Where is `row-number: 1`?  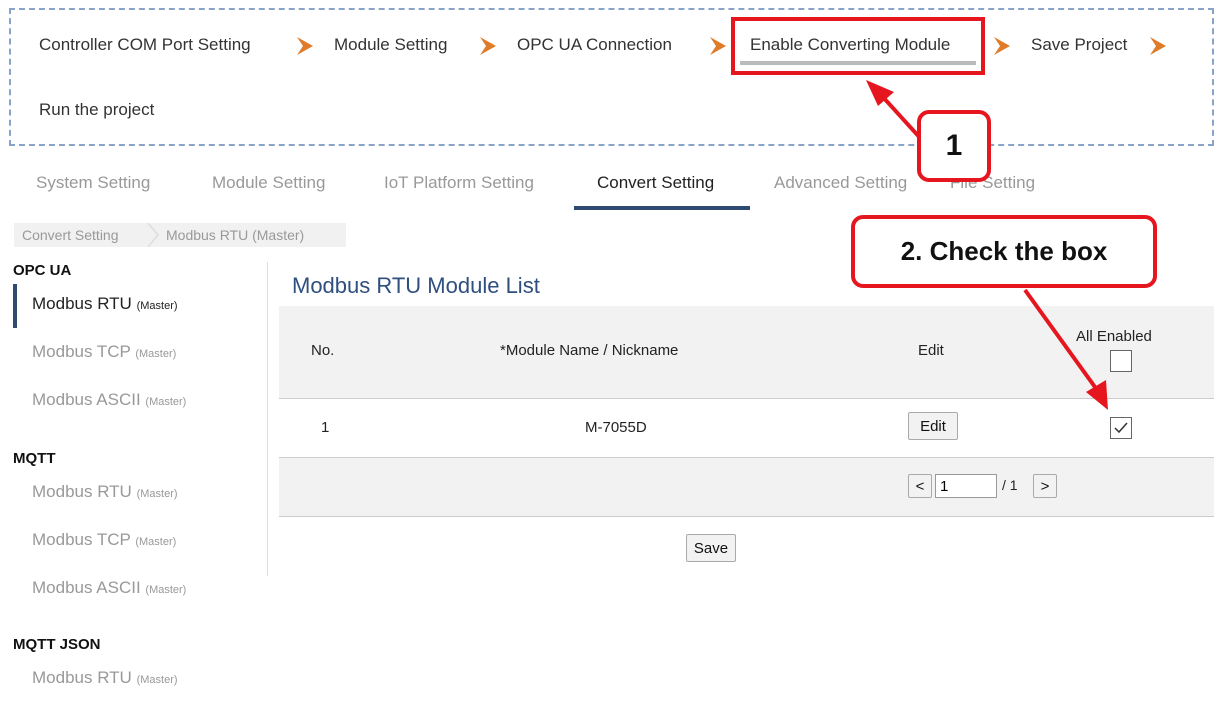
row-number: 1 is located at coordinates (325, 427).